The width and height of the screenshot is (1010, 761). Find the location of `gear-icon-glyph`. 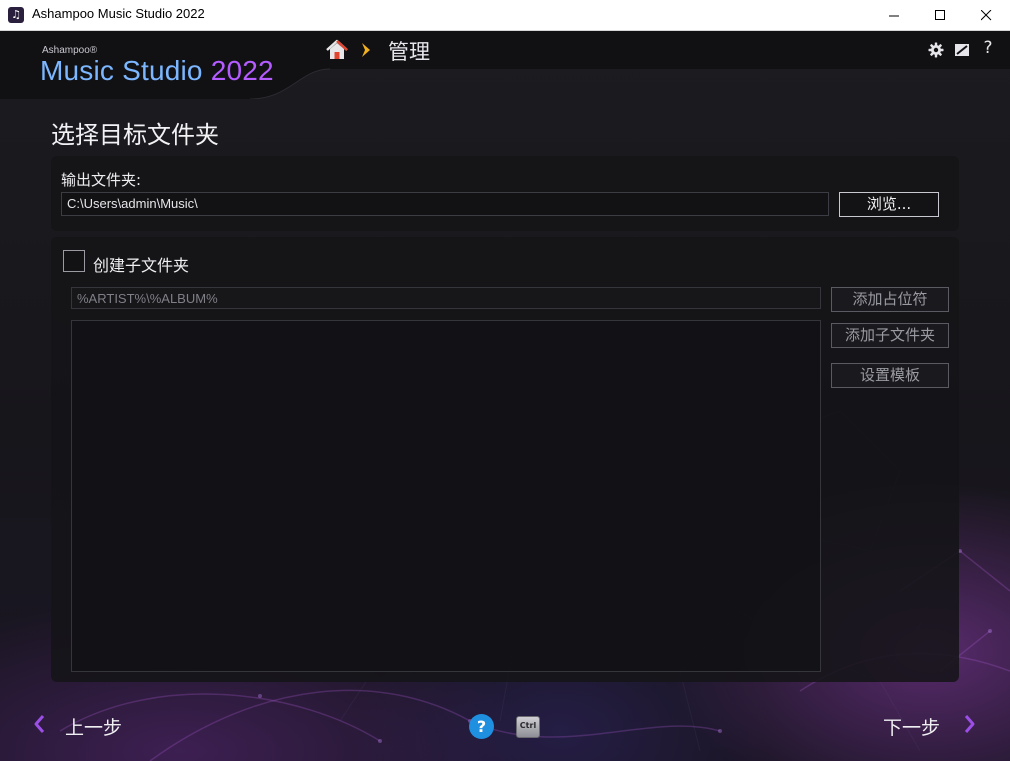

gear-icon-glyph is located at coordinates (936, 50).